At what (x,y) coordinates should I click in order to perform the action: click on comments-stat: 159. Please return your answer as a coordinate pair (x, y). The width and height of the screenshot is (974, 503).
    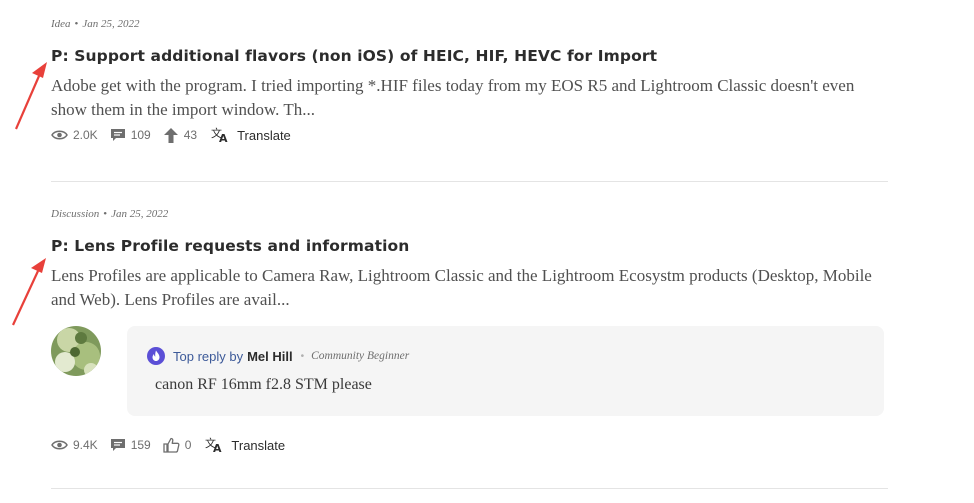
    Looking at the image, I should click on (130, 445).